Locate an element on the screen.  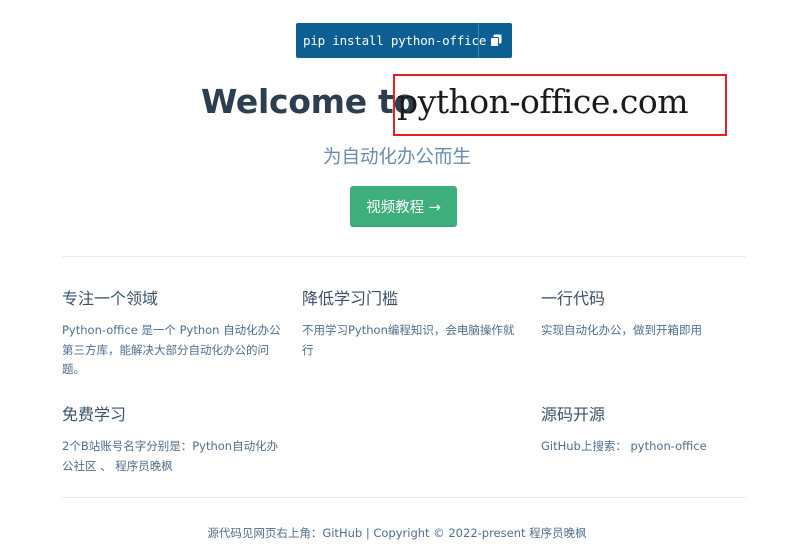
feature-title: 专注一个领域 is located at coordinates (110, 298).